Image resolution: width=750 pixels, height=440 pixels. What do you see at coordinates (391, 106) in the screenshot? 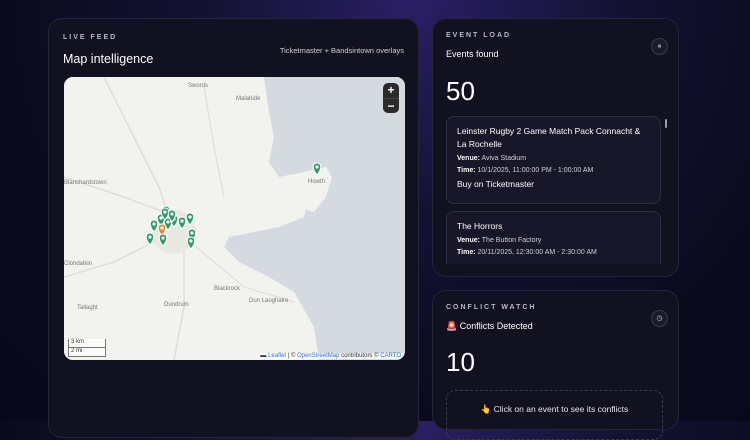
I see `zoom-out-button: −` at bounding box center [391, 106].